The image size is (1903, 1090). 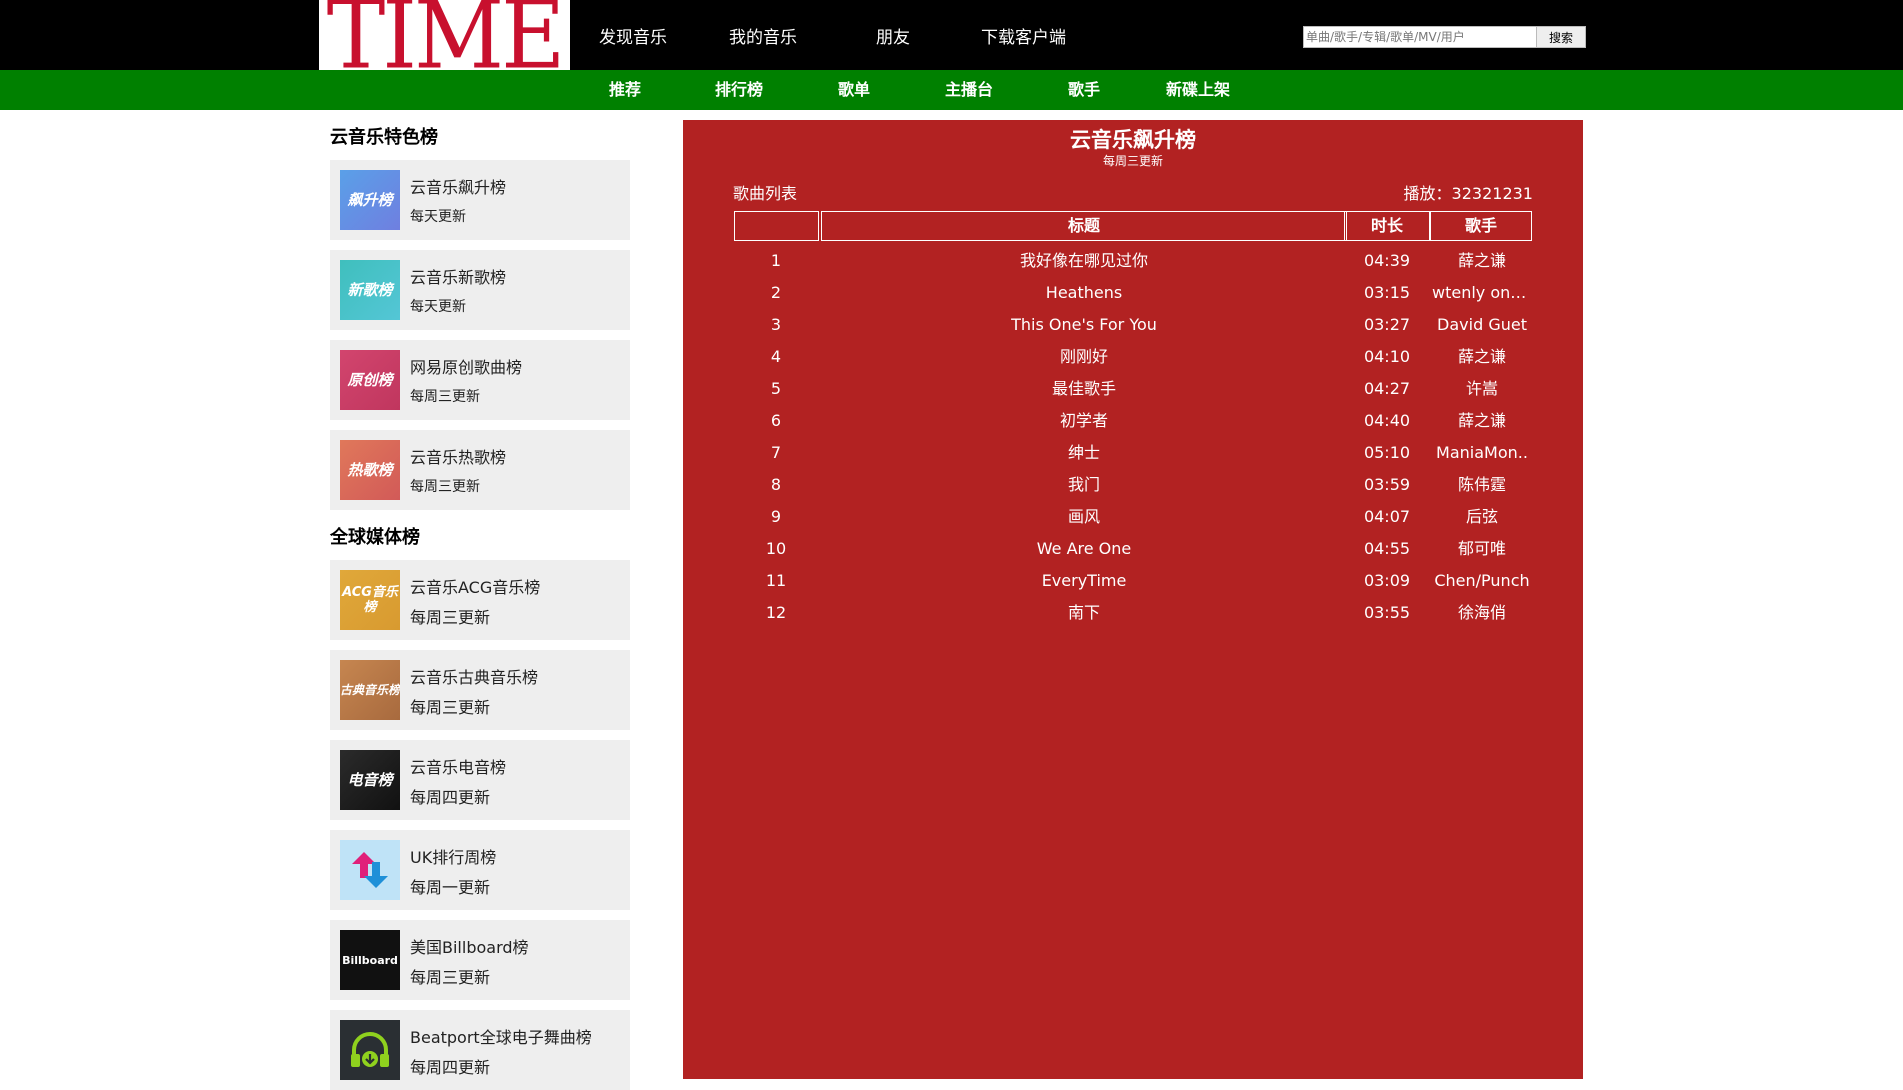 What do you see at coordinates (1482, 549) in the screenshot?
I see `song-artist: 郁可唯` at bounding box center [1482, 549].